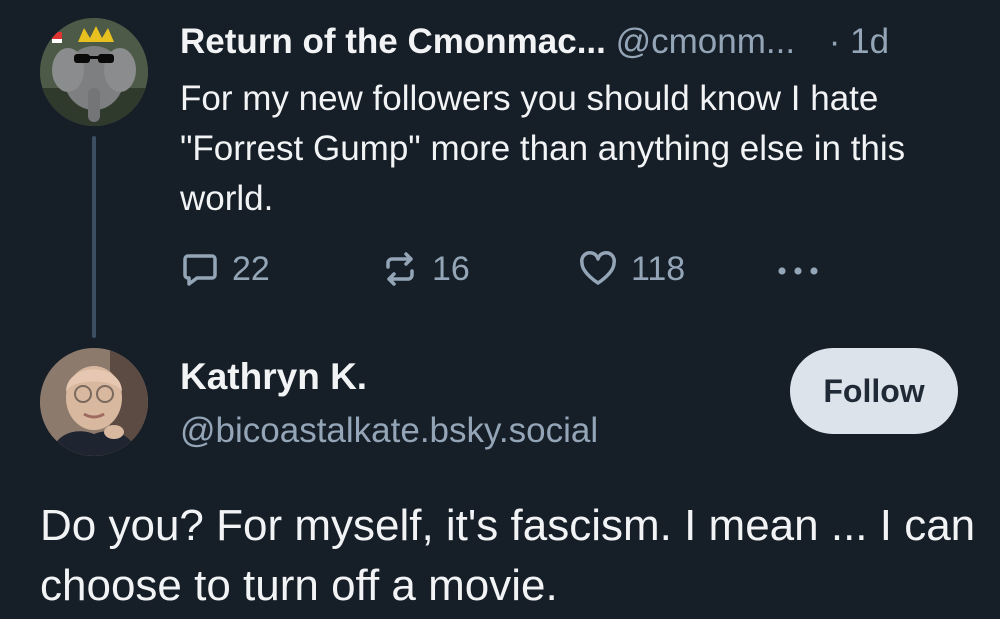  Describe the element at coordinates (273, 377) in the screenshot. I see `post2-author-name: Kathryn K.` at that location.